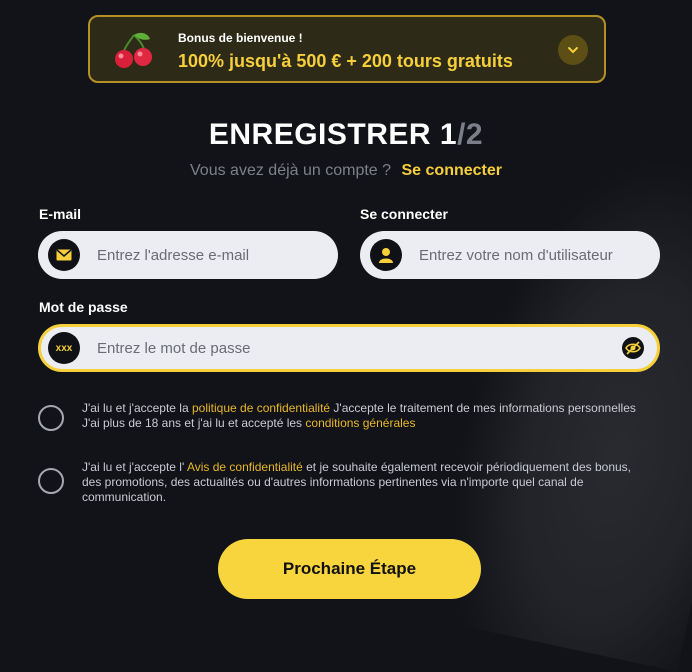 This screenshot has width=692, height=672. Describe the element at coordinates (216, 255) in the screenshot. I see `email-input` at that location.